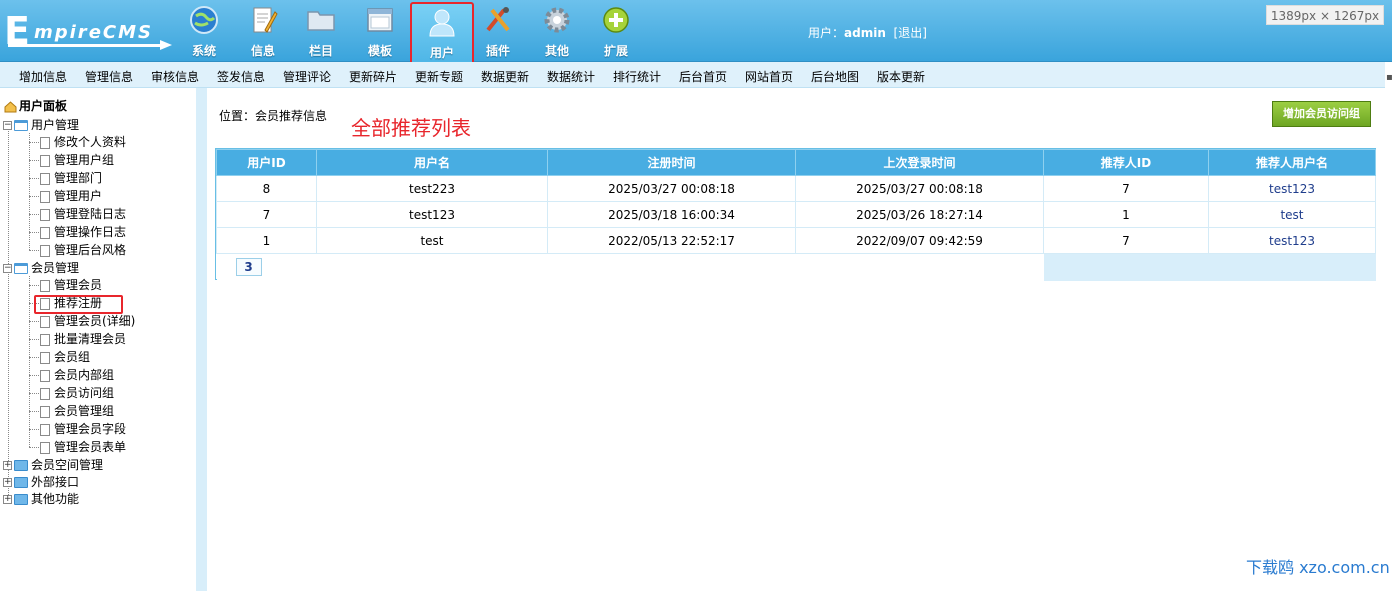 This screenshot has height=591, width=1392. What do you see at coordinates (263, 32) in the screenshot?
I see `topnav-info: 信息` at bounding box center [263, 32].